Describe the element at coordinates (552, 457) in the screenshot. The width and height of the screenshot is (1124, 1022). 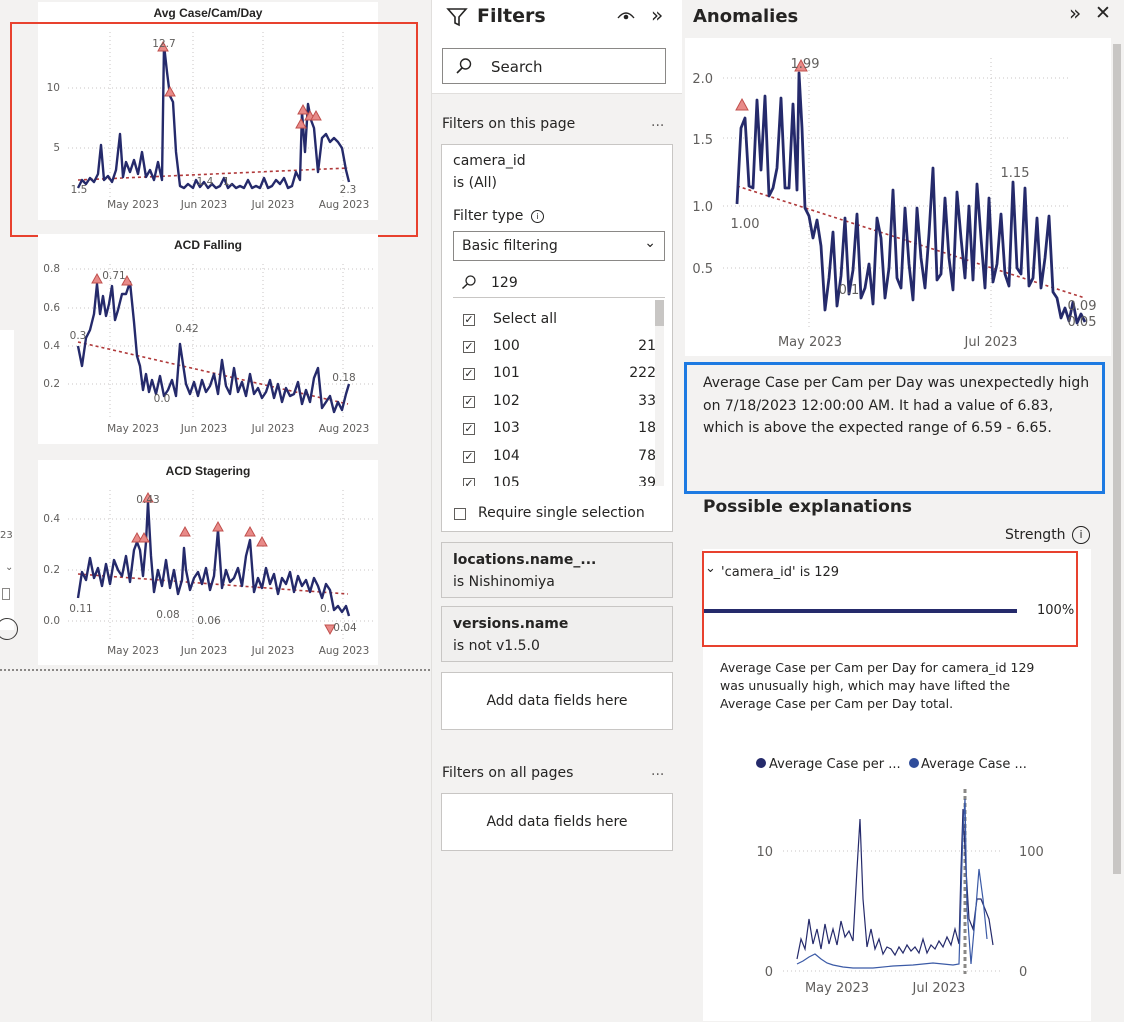
I see `filter-item-row: ✓ 104 78` at that location.